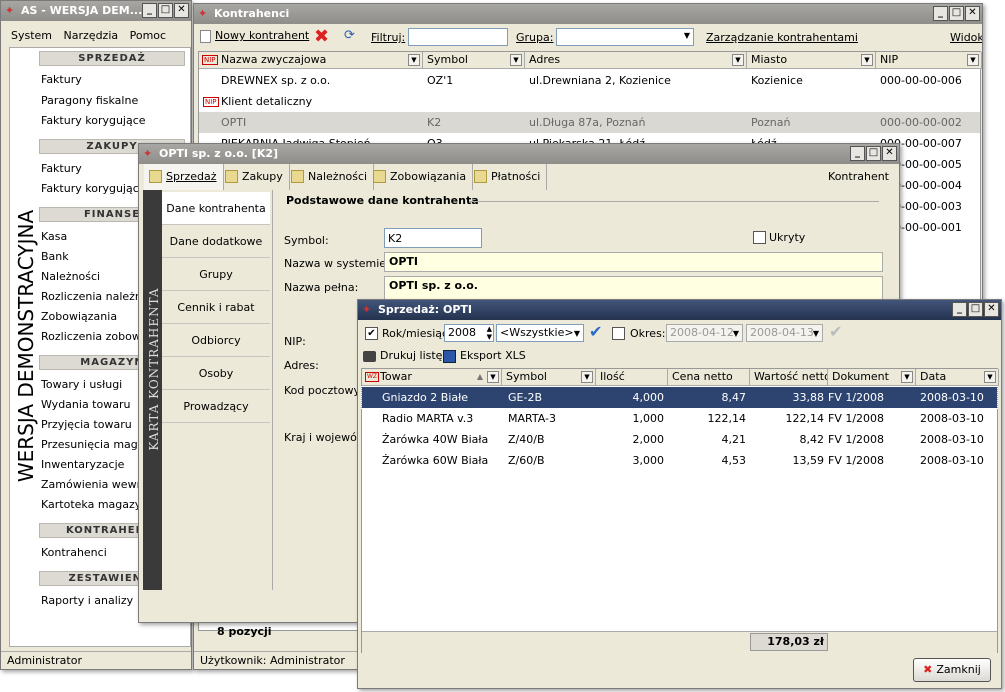 The width and height of the screenshot is (1005, 692). Describe the element at coordinates (254, 36) in the screenshot. I see `new-contractor-button: Nowy kontrahent` at that location.